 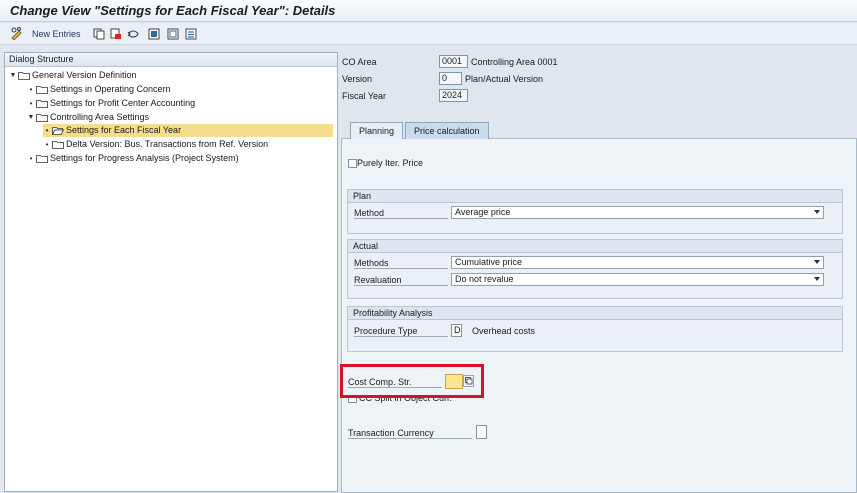 What do you see at coordinates (483, 212) in the screenshot?
I see `plan-method-value: Average price` at bounding box center [483, 212].